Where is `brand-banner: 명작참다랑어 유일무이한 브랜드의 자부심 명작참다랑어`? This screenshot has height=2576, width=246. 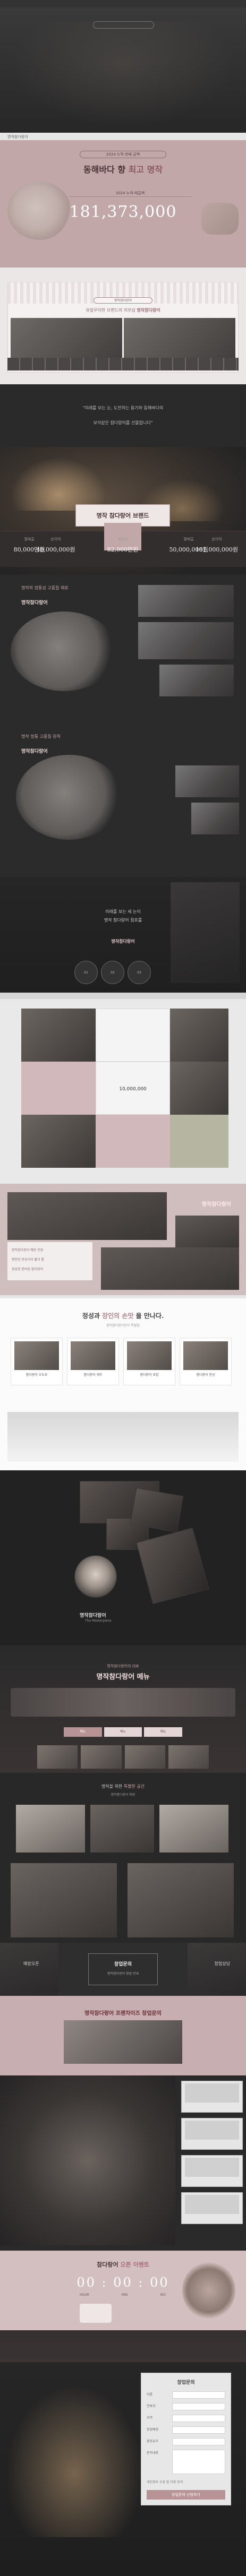 brand-banner: 명작참다랑어 유일무이한 브랜드의 자부심 명작참다랑어 is located at coordinates (123, 326).